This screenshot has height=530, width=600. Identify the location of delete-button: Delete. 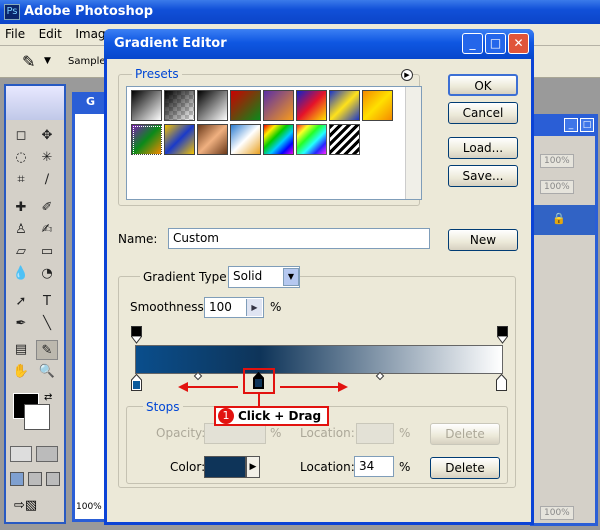
(465, 468).